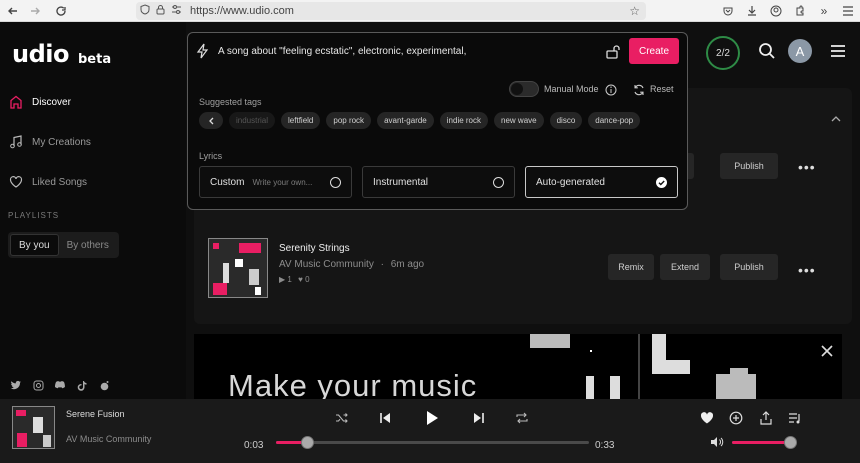 This screenshot has height=463, width=860. What do you see at coordinates (314, 248) in the screenshot?
I see `song-title: Serenity Strings` at bounding box center [314, 248].